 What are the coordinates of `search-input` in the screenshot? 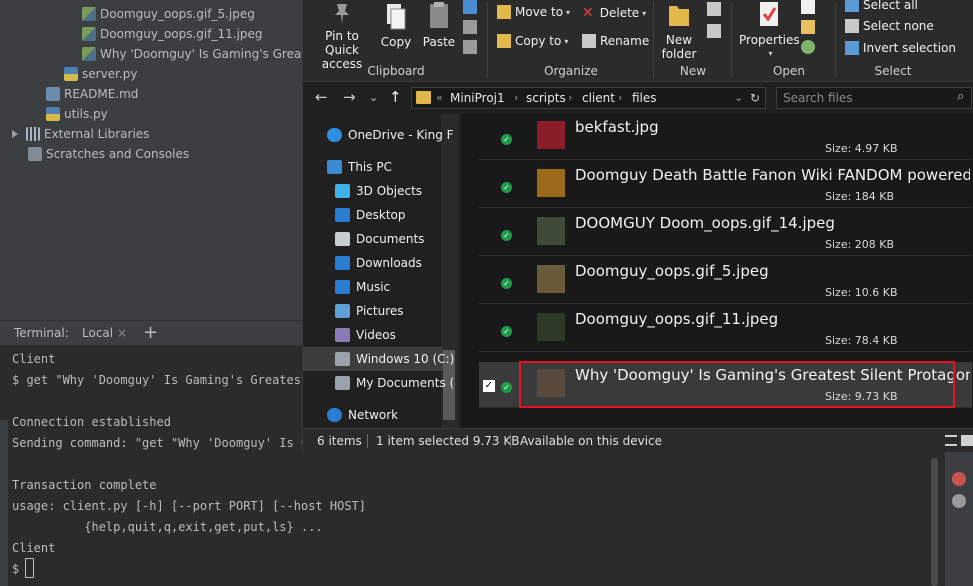 It's located at (865, 98).